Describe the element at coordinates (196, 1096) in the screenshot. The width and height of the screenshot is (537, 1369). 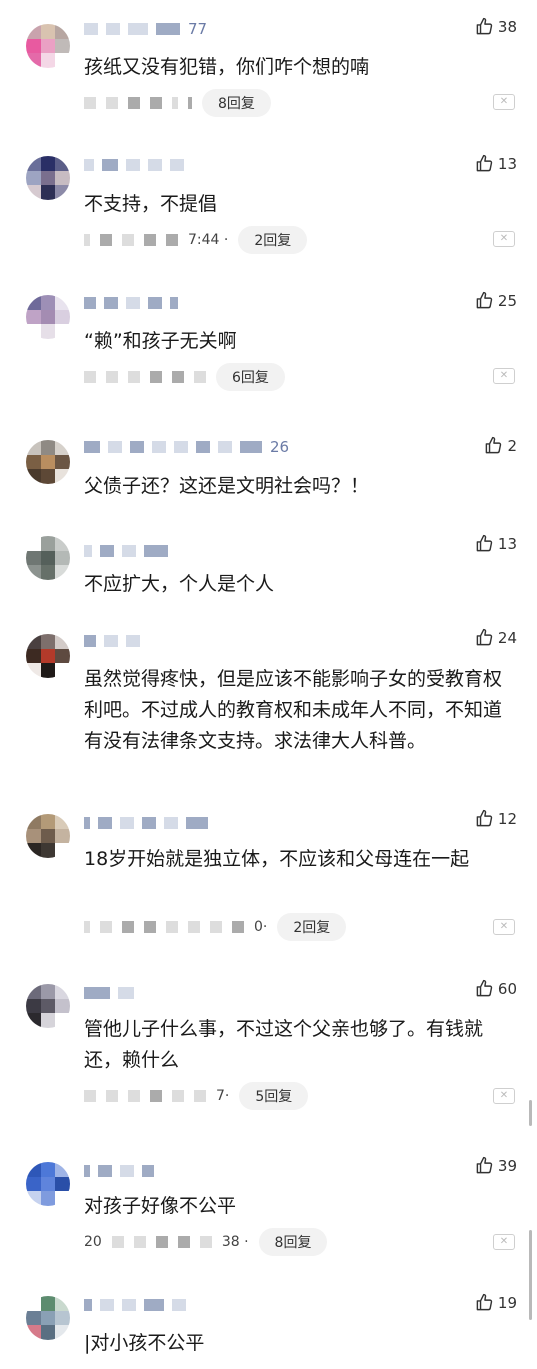
I see `comment-meta: 7· 5回复` at that location.